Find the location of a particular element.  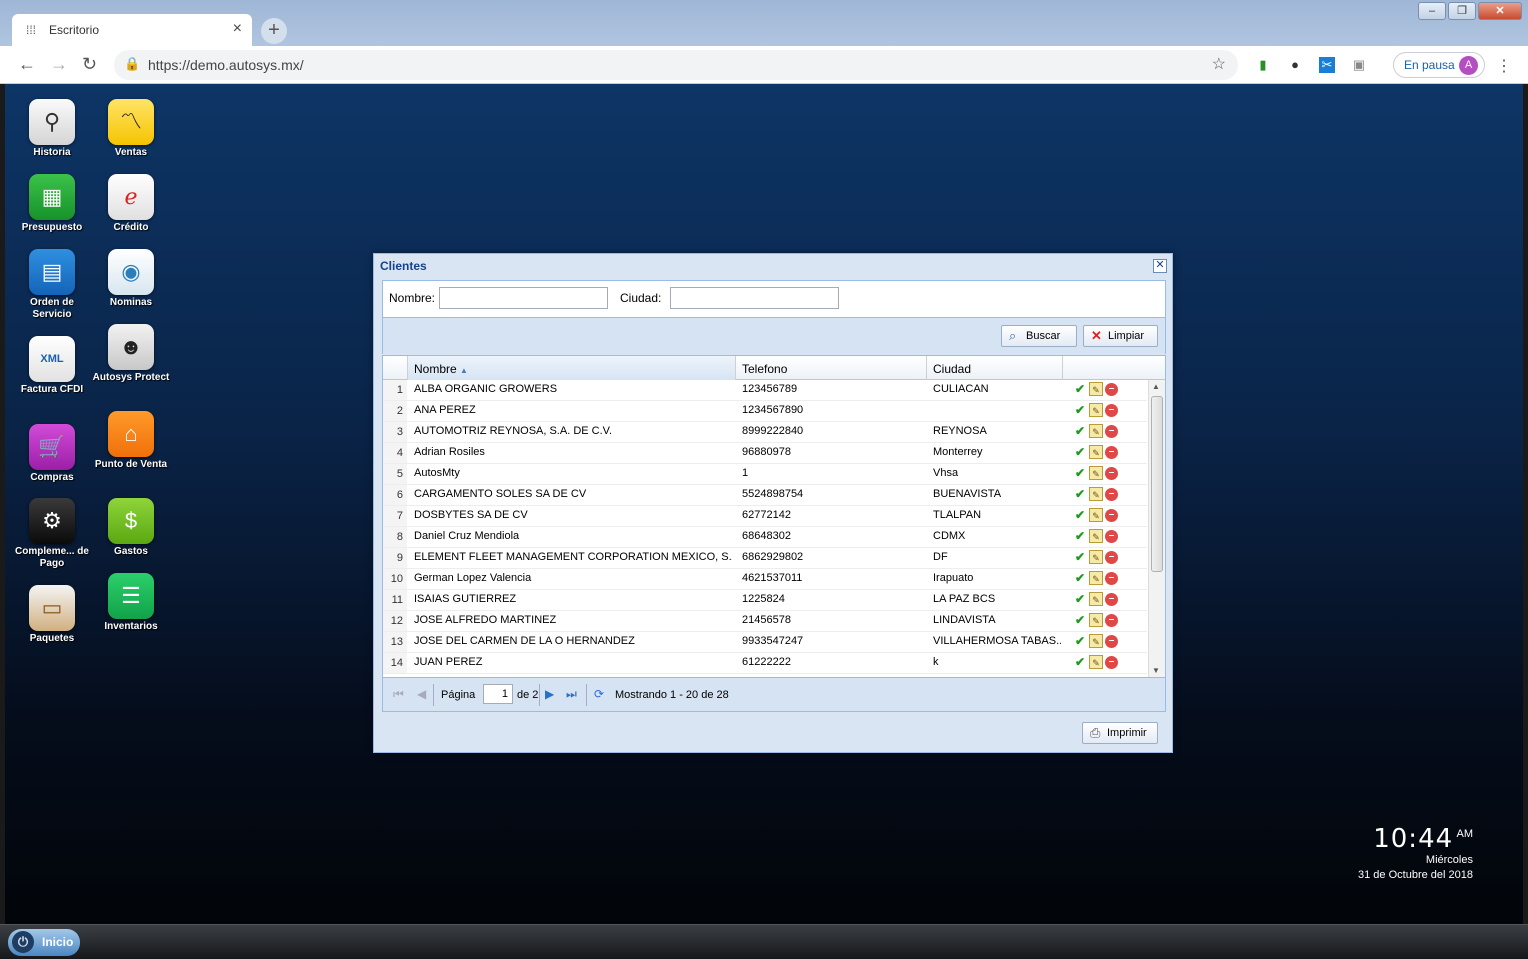

table-row: 2 ANA PEREZ 1234567890 ✔ ✎ – is located at coordinates (765, 411).